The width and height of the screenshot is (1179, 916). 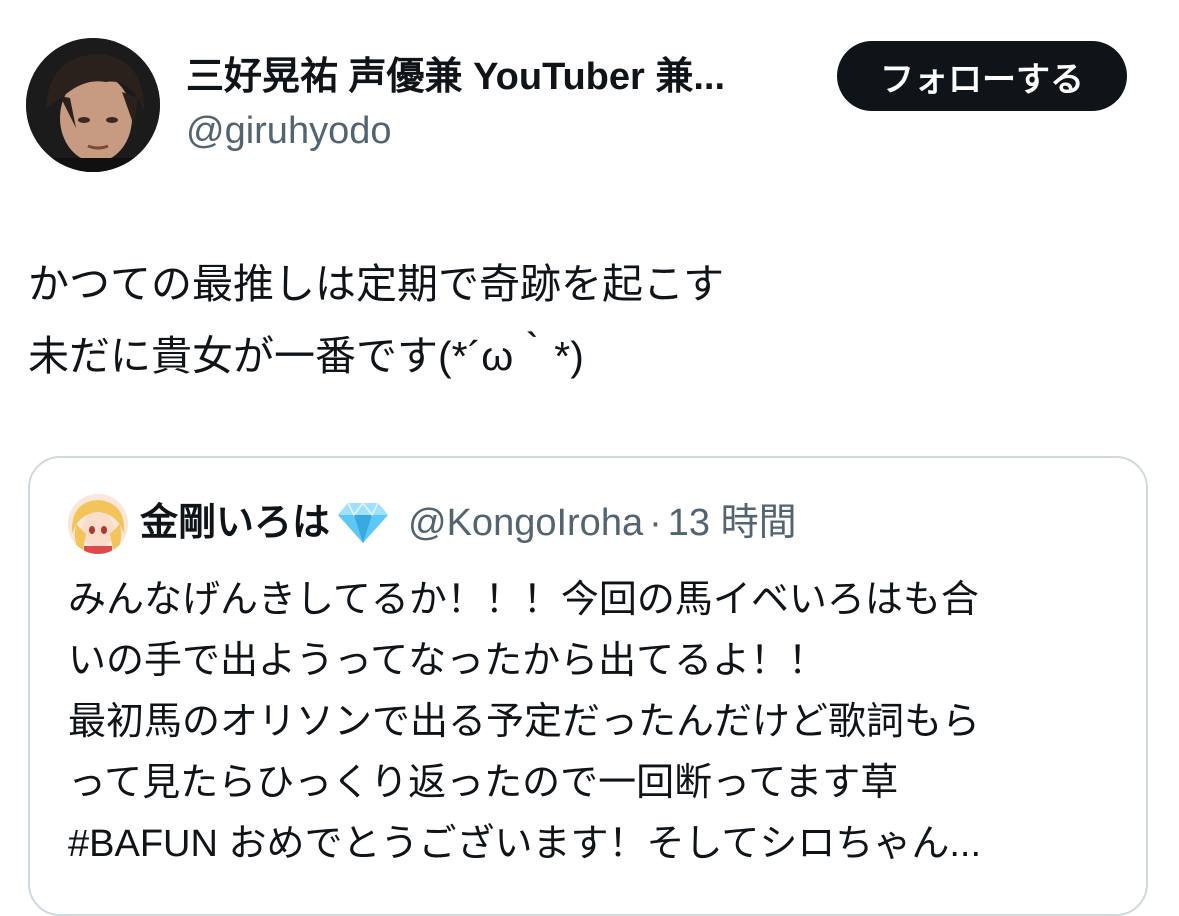 I want to click on author-avatar, so click(x=93, y=105).